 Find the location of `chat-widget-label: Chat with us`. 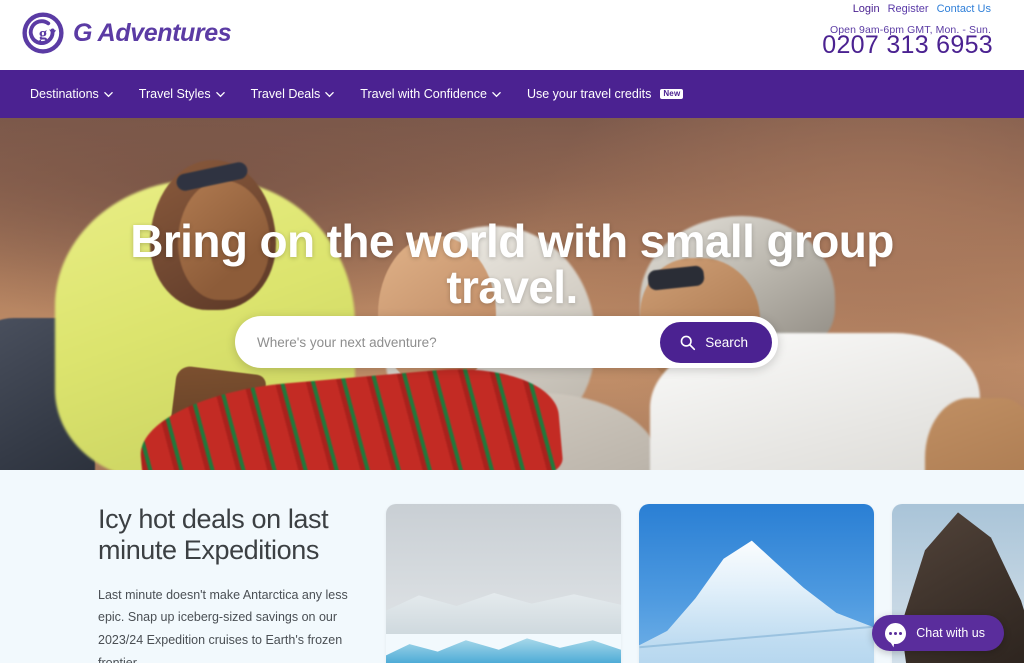

chat-widget-label: Chat with us is located at coordinates (950, 633).